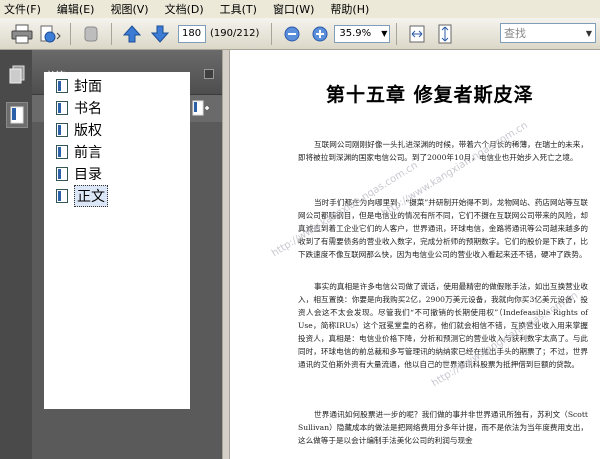 The height and width of the screenshot is (459, 600). What do you see at coordinates (22, 34) in the screenshot?
I see `print-icon` at bounding box center [22, 34].